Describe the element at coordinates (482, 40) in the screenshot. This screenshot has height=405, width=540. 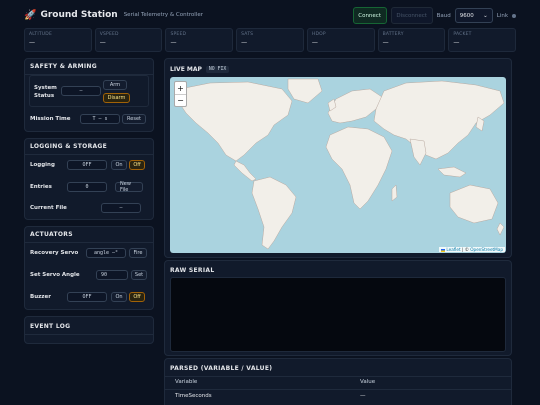
I see `telemetry-packet: PACKET —` at that location.